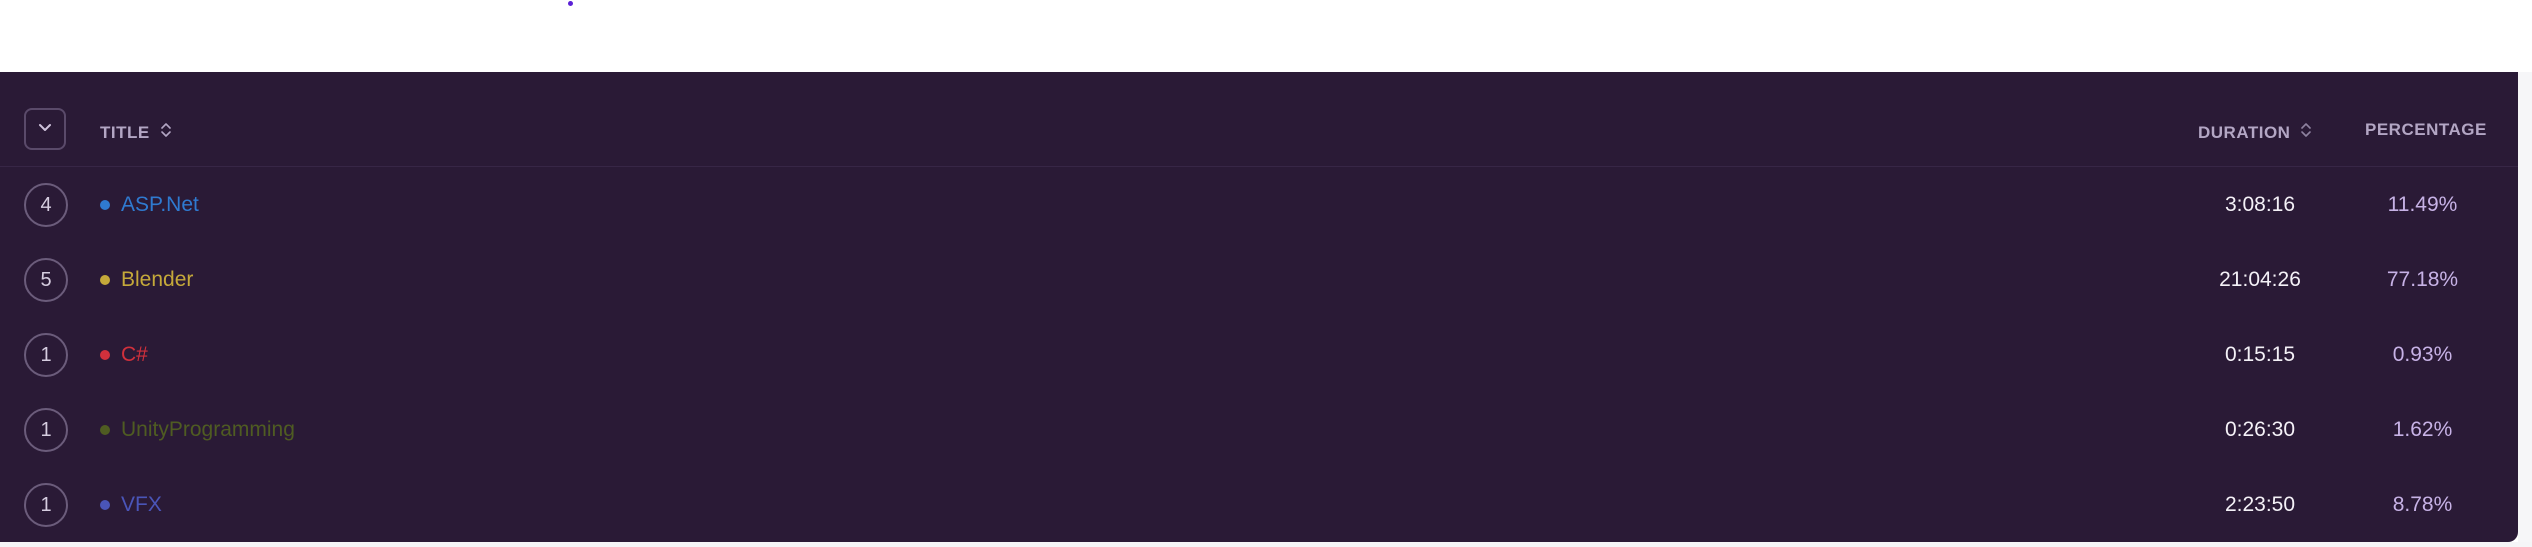 This screenshot has width=2532, height=547. Describe the element at coordinates (1259, 278) in the screenshot. I see `table-row: 5 Blender 21:04:26 77.18%` at that location.